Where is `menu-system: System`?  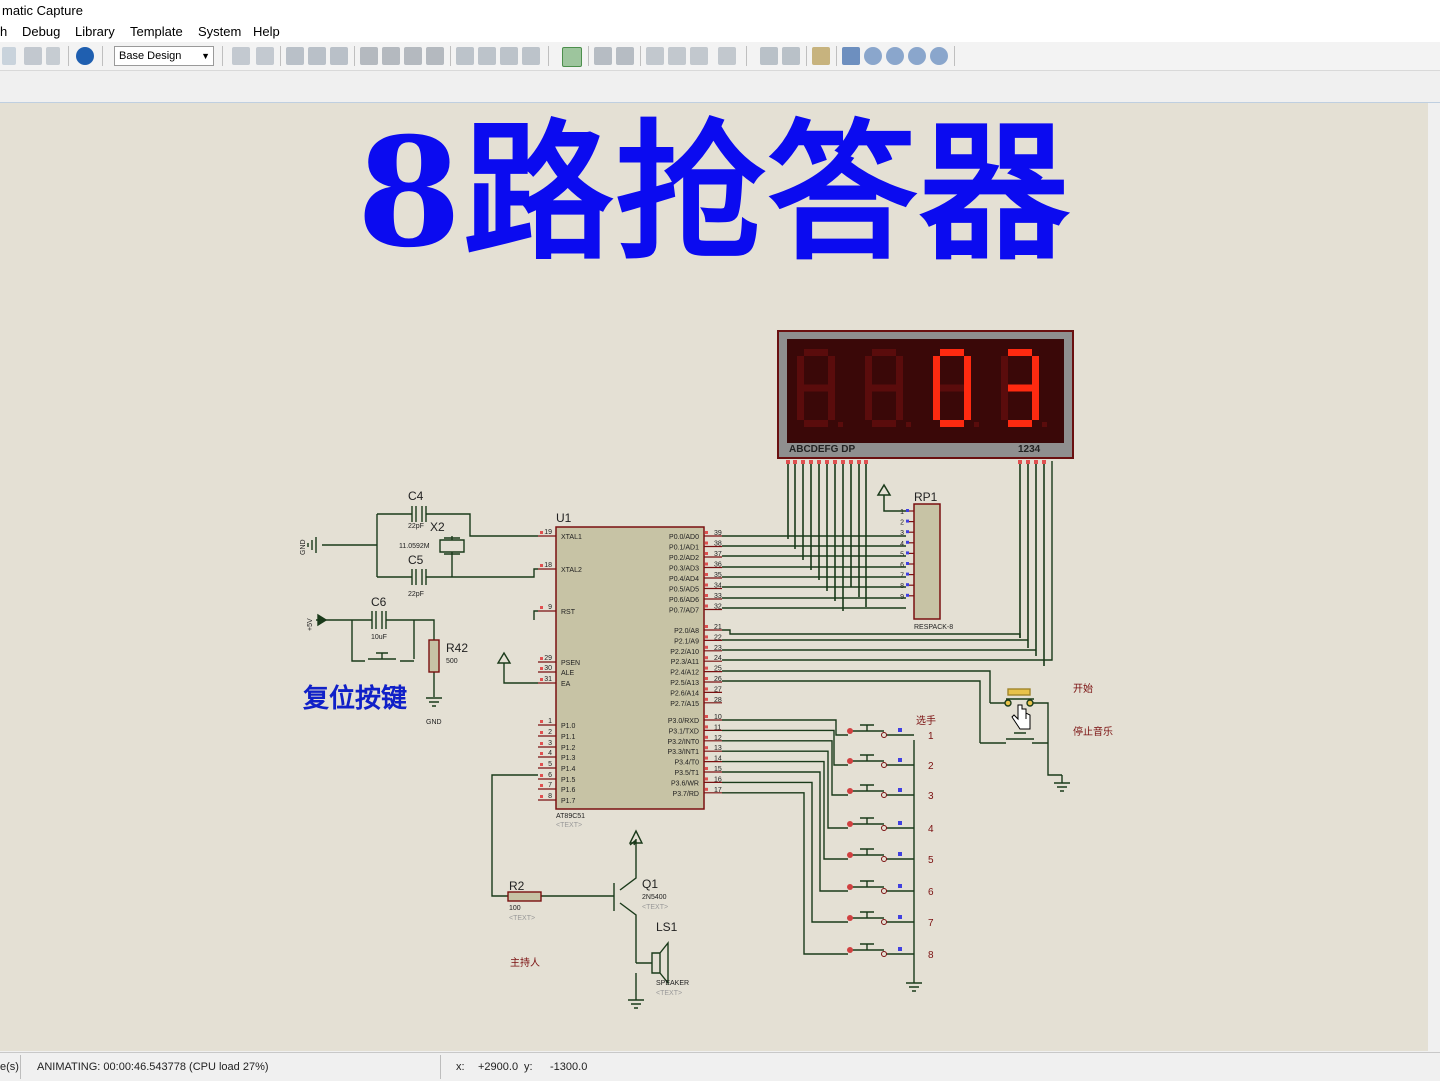
menu-system: System is located at coordinates (219, 31).